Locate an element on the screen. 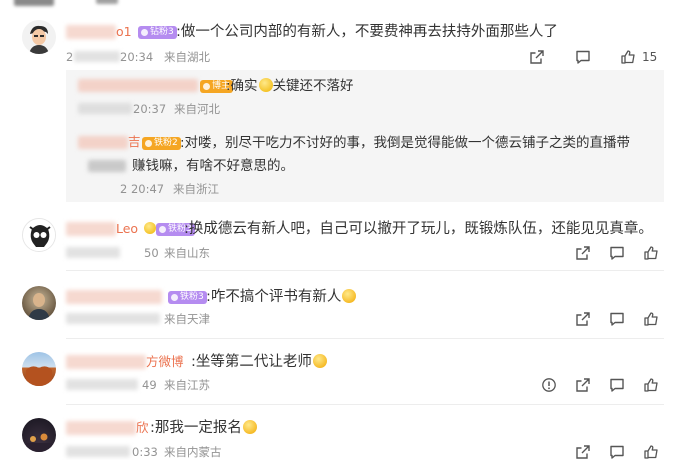  comment-text-body: :那我一定报名 is located at coordinates (196, 428).